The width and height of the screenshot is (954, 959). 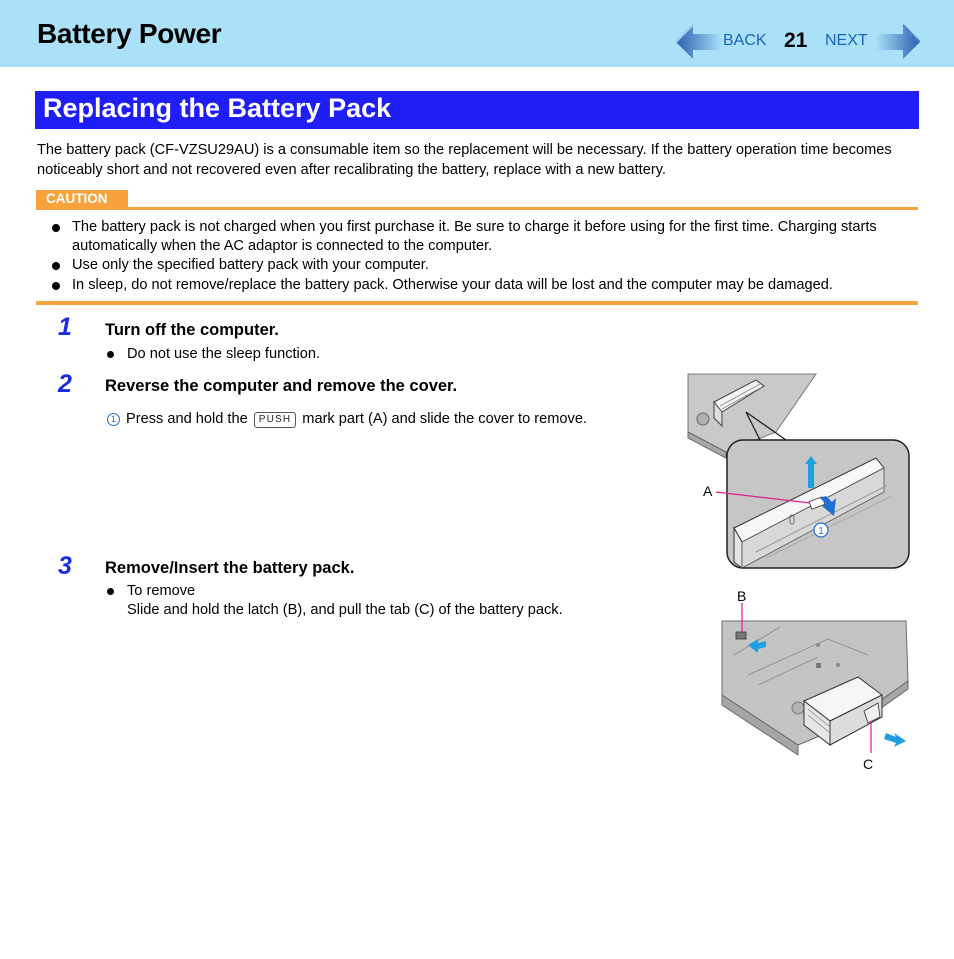 What do you see at coordinates (741, 596) in the screenshot?
I see `callout-b: B` at bounding box center [741, 596].